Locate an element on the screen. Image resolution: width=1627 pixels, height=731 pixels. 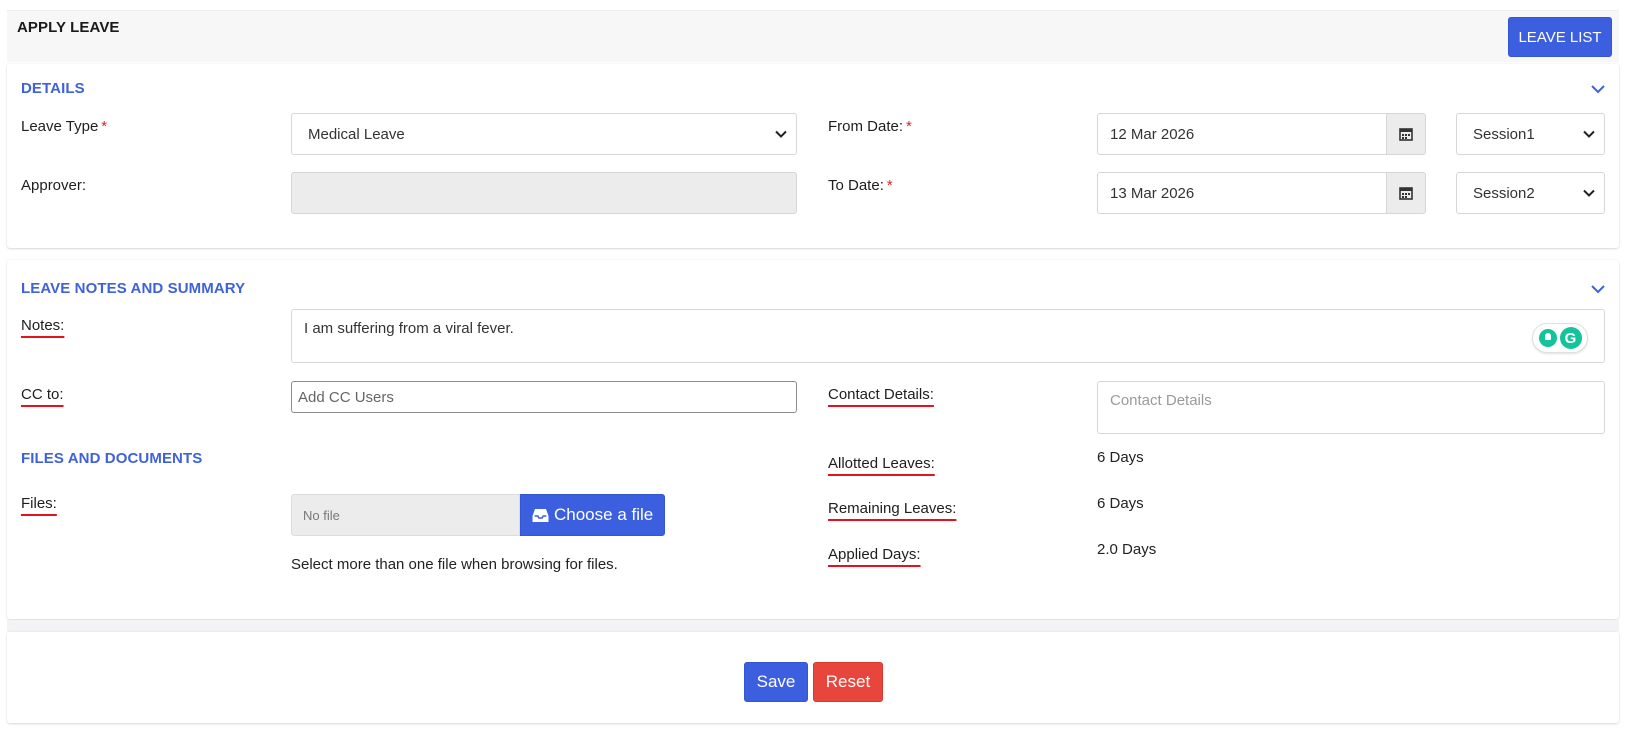
to-date-calendar-button is located at coordinates (1406, 193).